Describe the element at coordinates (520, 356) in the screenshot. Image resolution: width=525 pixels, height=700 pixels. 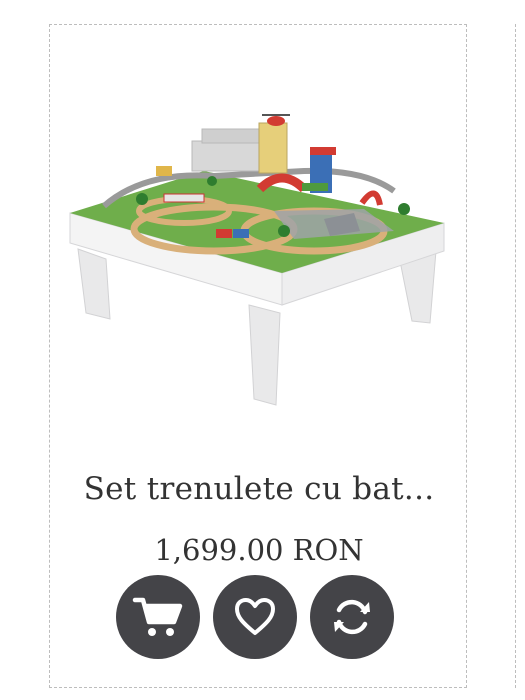
I see `next-product-card` at that location.